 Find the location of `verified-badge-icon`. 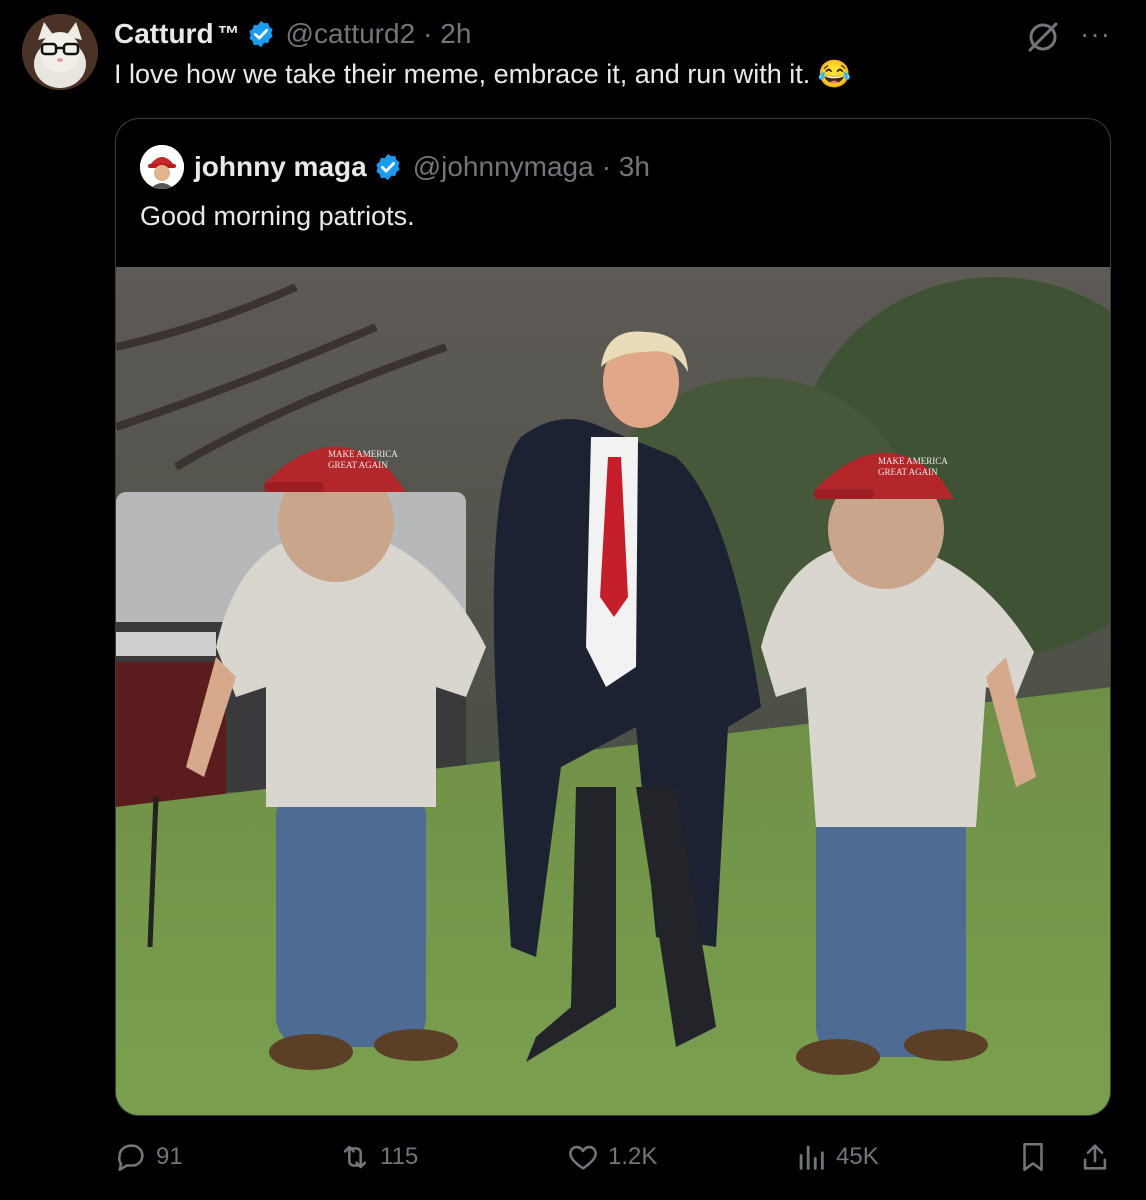

verified-badge-icon is located at coordinates (260, 34).